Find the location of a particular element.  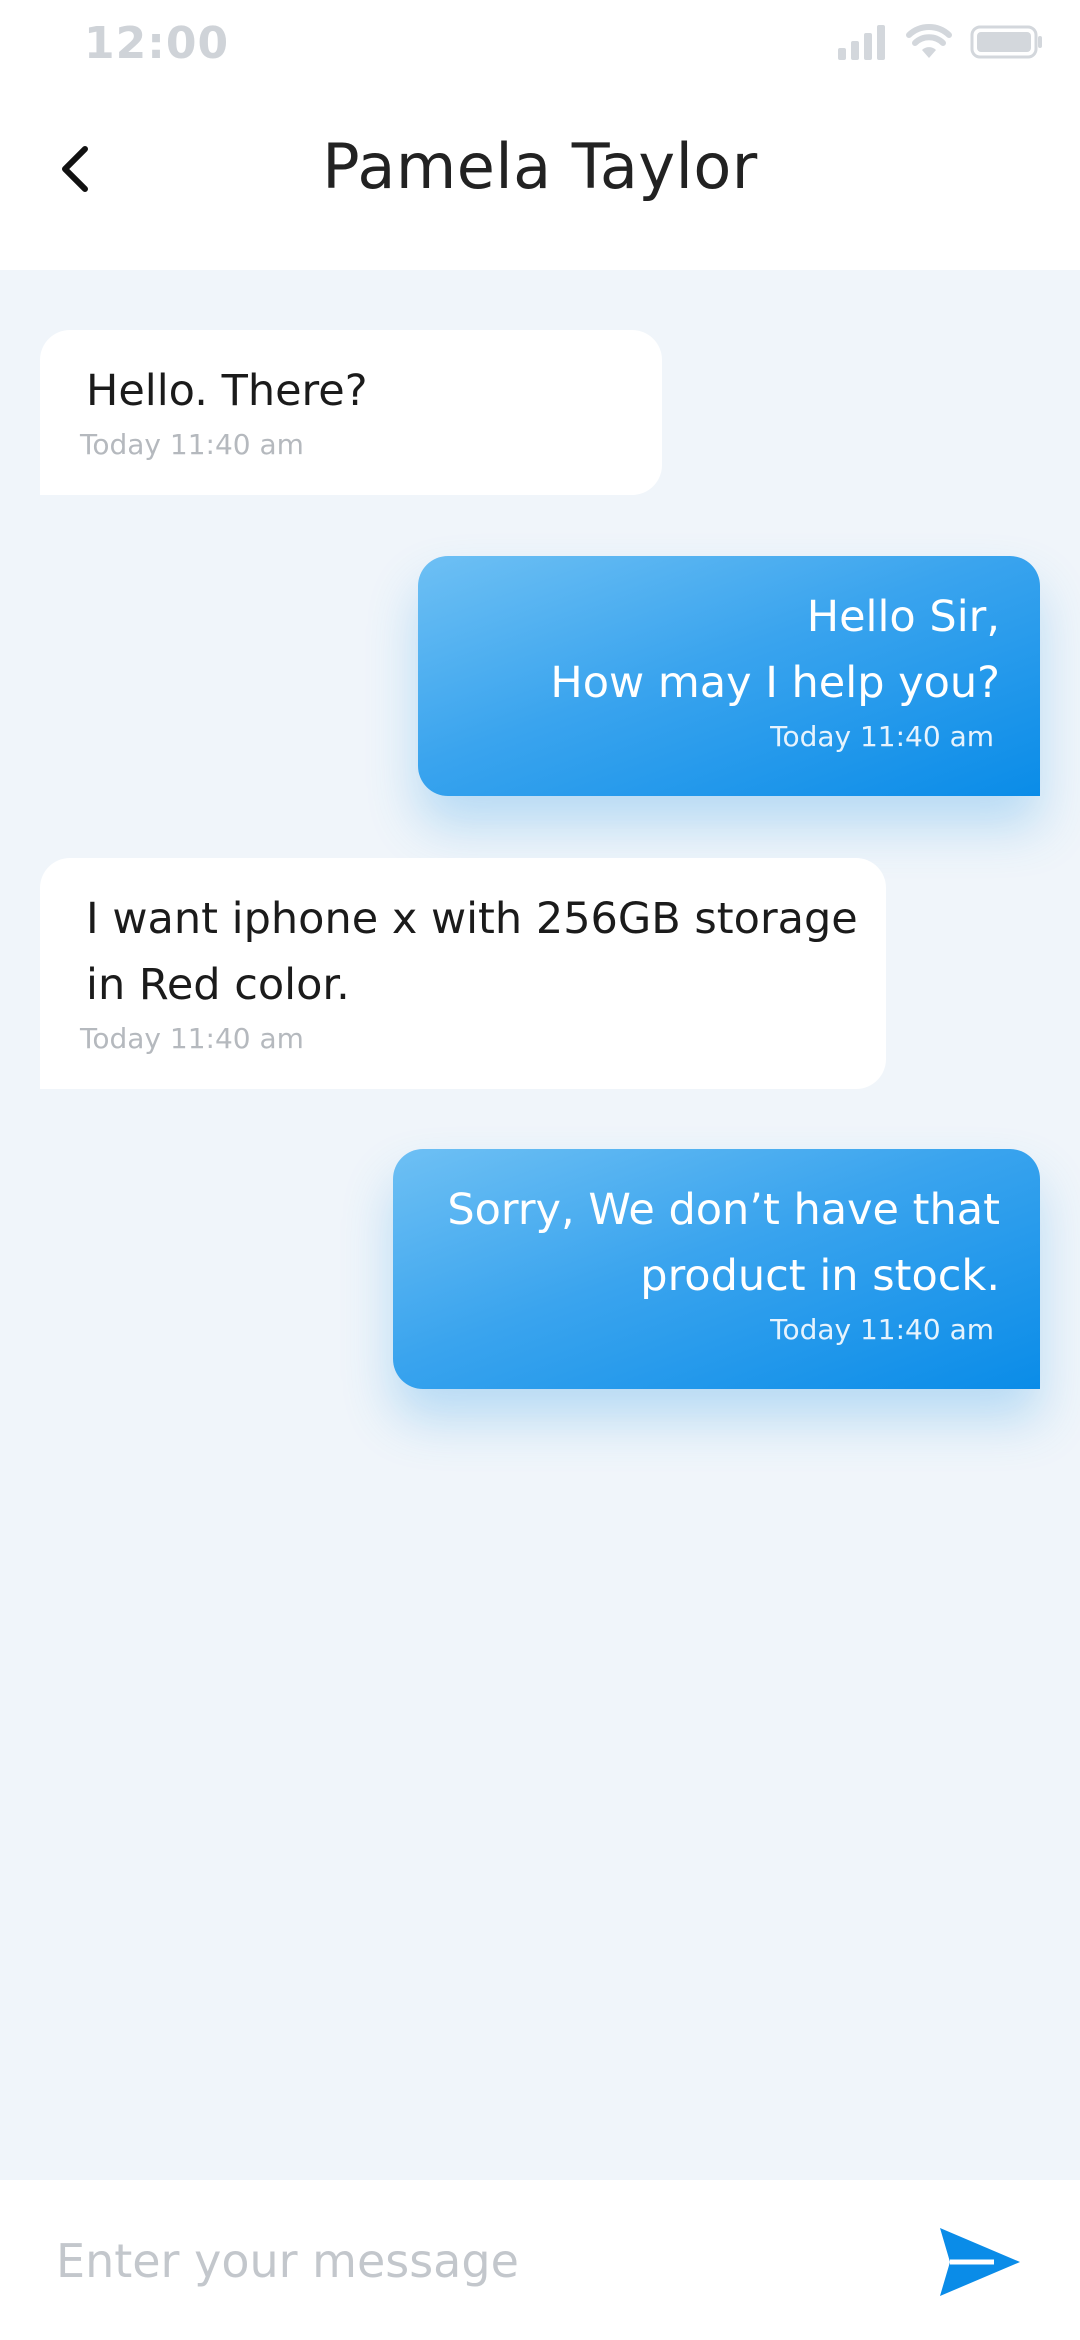

signal-icon is located at coordinates (861, 42).